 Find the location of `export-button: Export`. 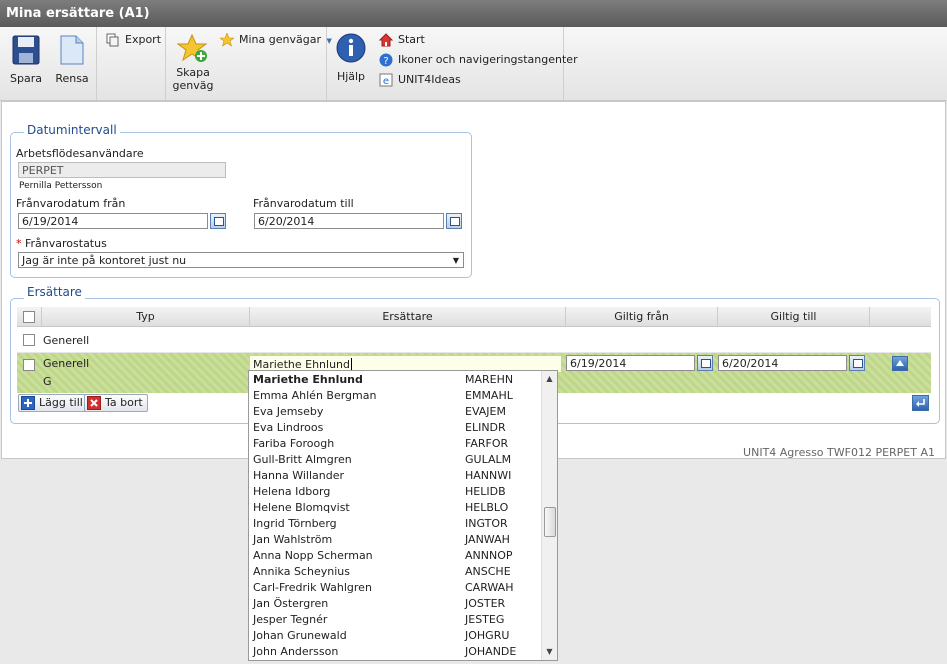

export-button: Export is located at coordinates (133, 40).